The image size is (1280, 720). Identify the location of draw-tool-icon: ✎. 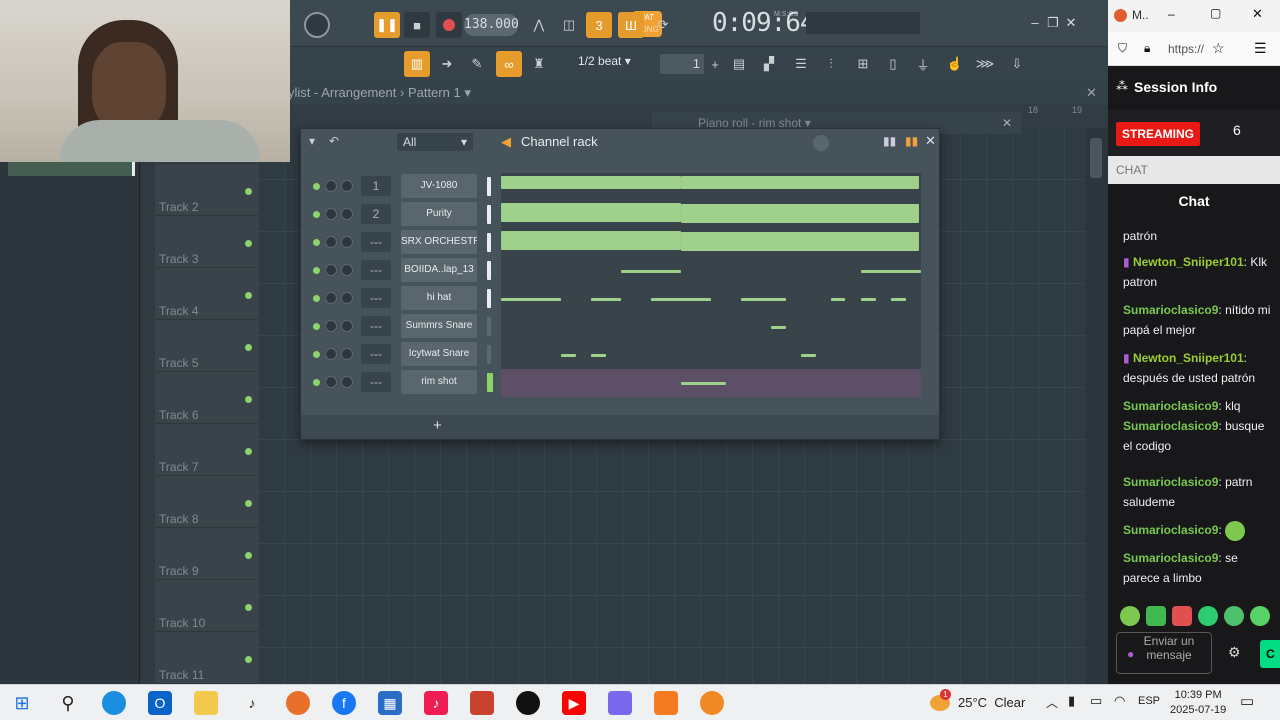
(477, 64).